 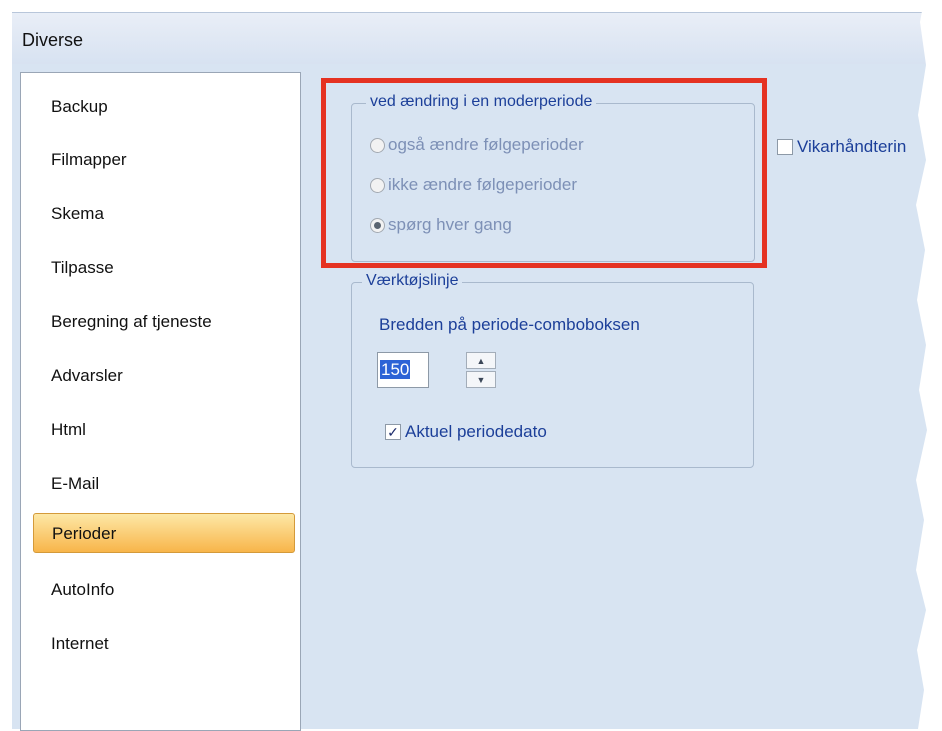 I want to click on torn-edge, so click(x=929, y=364).